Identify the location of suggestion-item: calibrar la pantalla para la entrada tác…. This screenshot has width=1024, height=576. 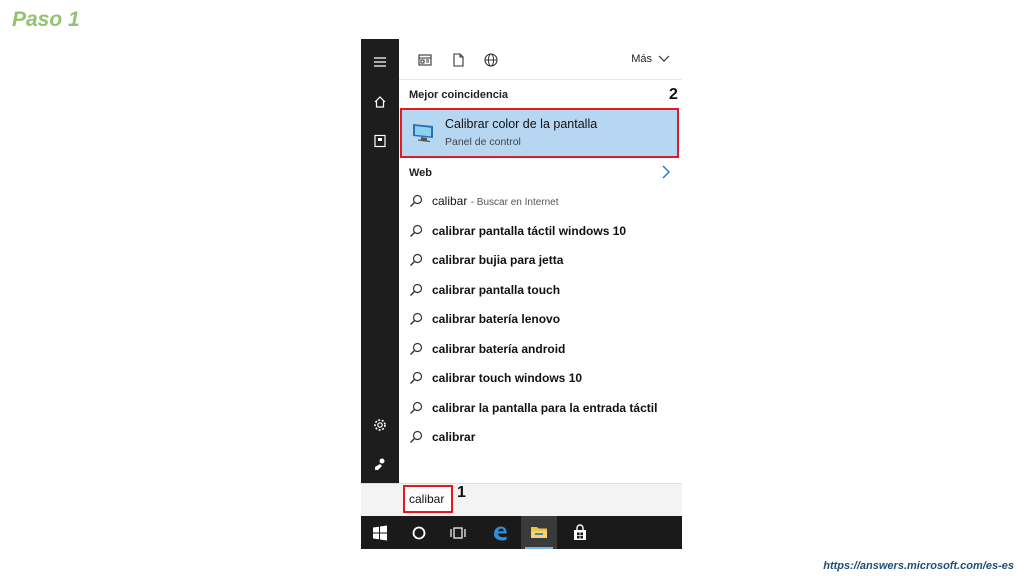
(540, 408).